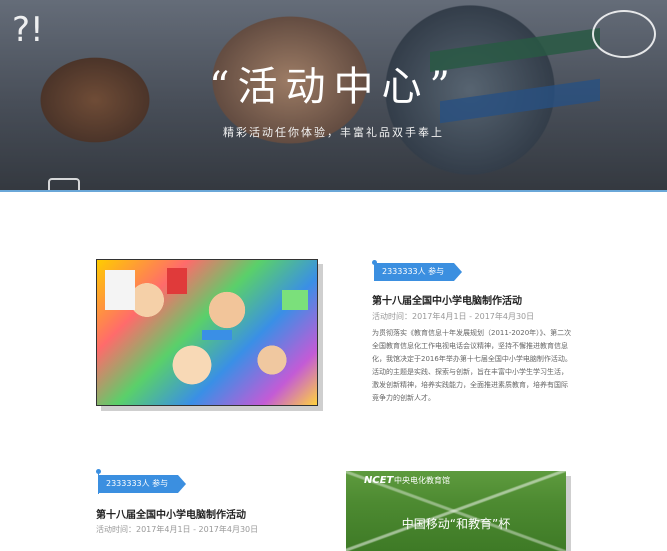 This screenshot has width=667, height=551. I want to click on activity-image: NCET 中央电化教育馆 中国移动“和教育”杯, so click(456, 511).